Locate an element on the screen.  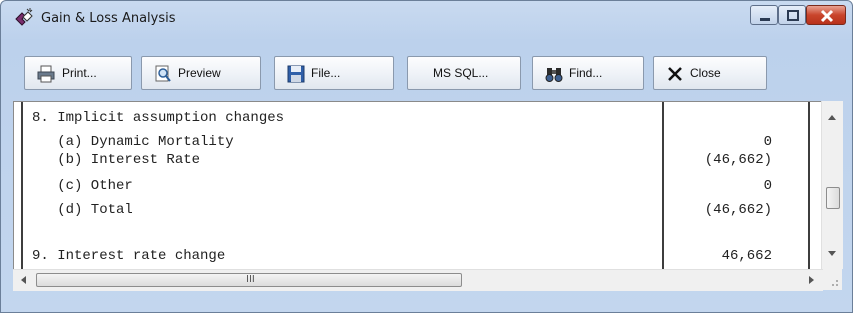
report-value: 46,662 is located at coordinates (746, 256).